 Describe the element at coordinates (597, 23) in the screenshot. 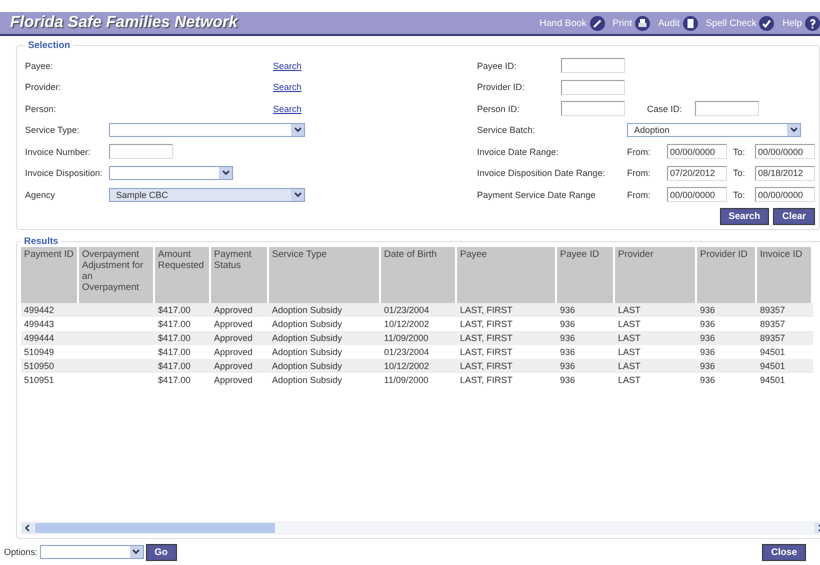

I see `pencil-icon` at that location.